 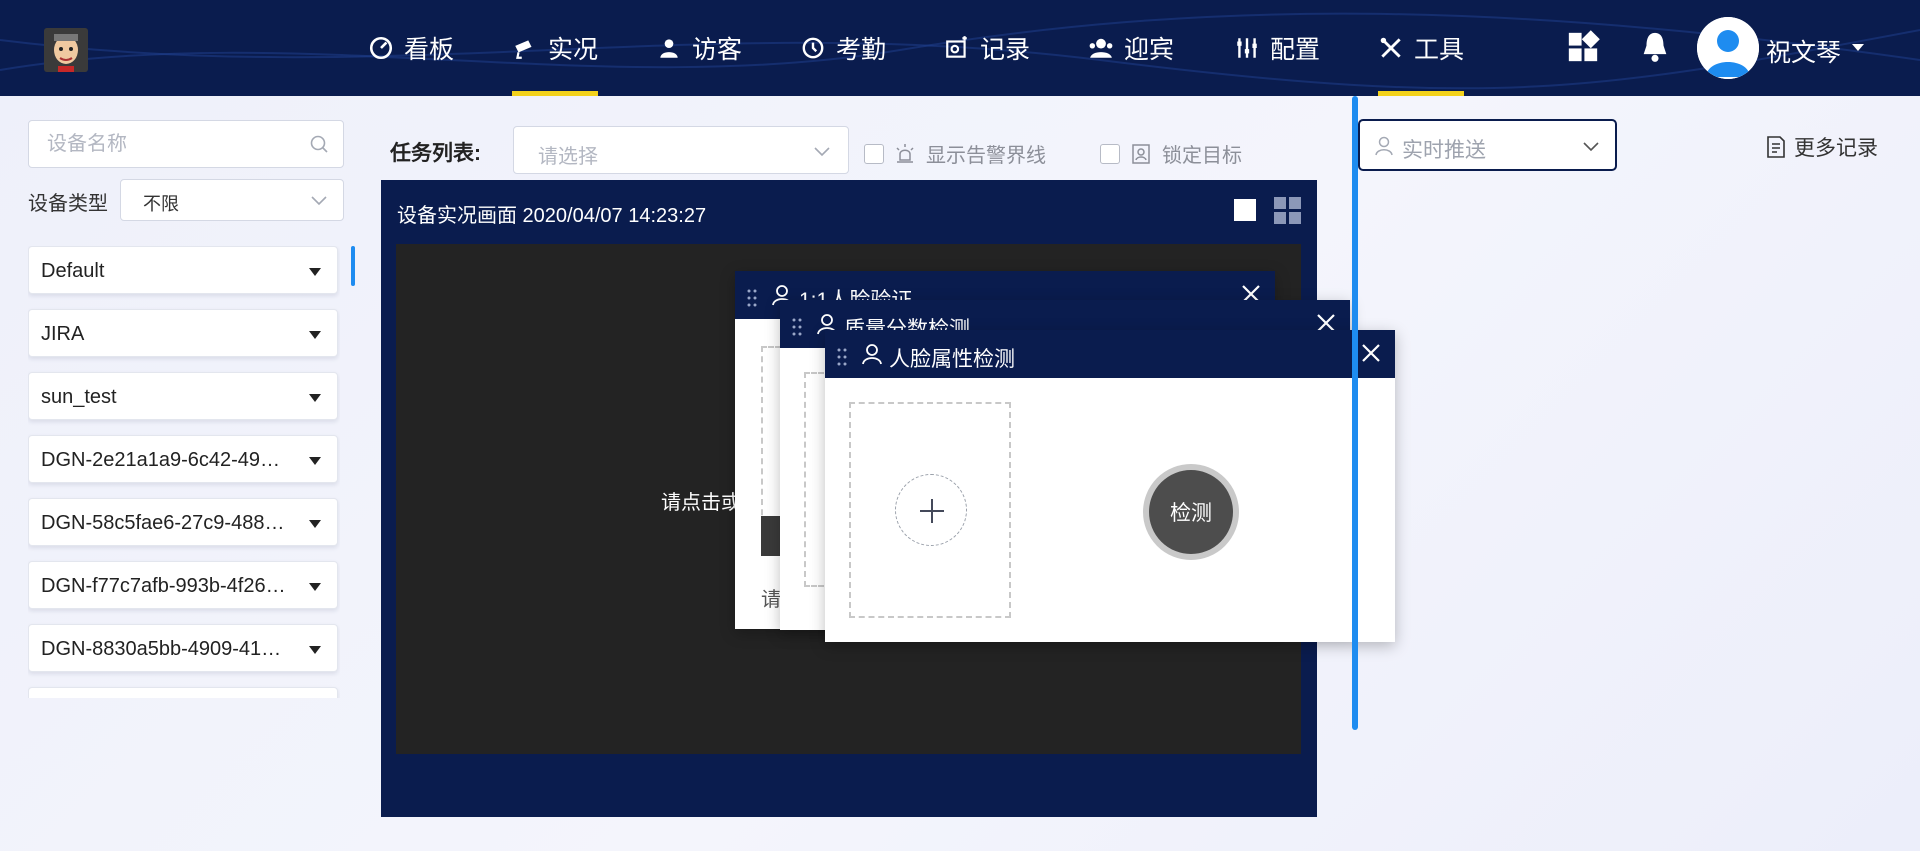 I want to click on face-photo-thumbnail, so click(x=771, y=536).